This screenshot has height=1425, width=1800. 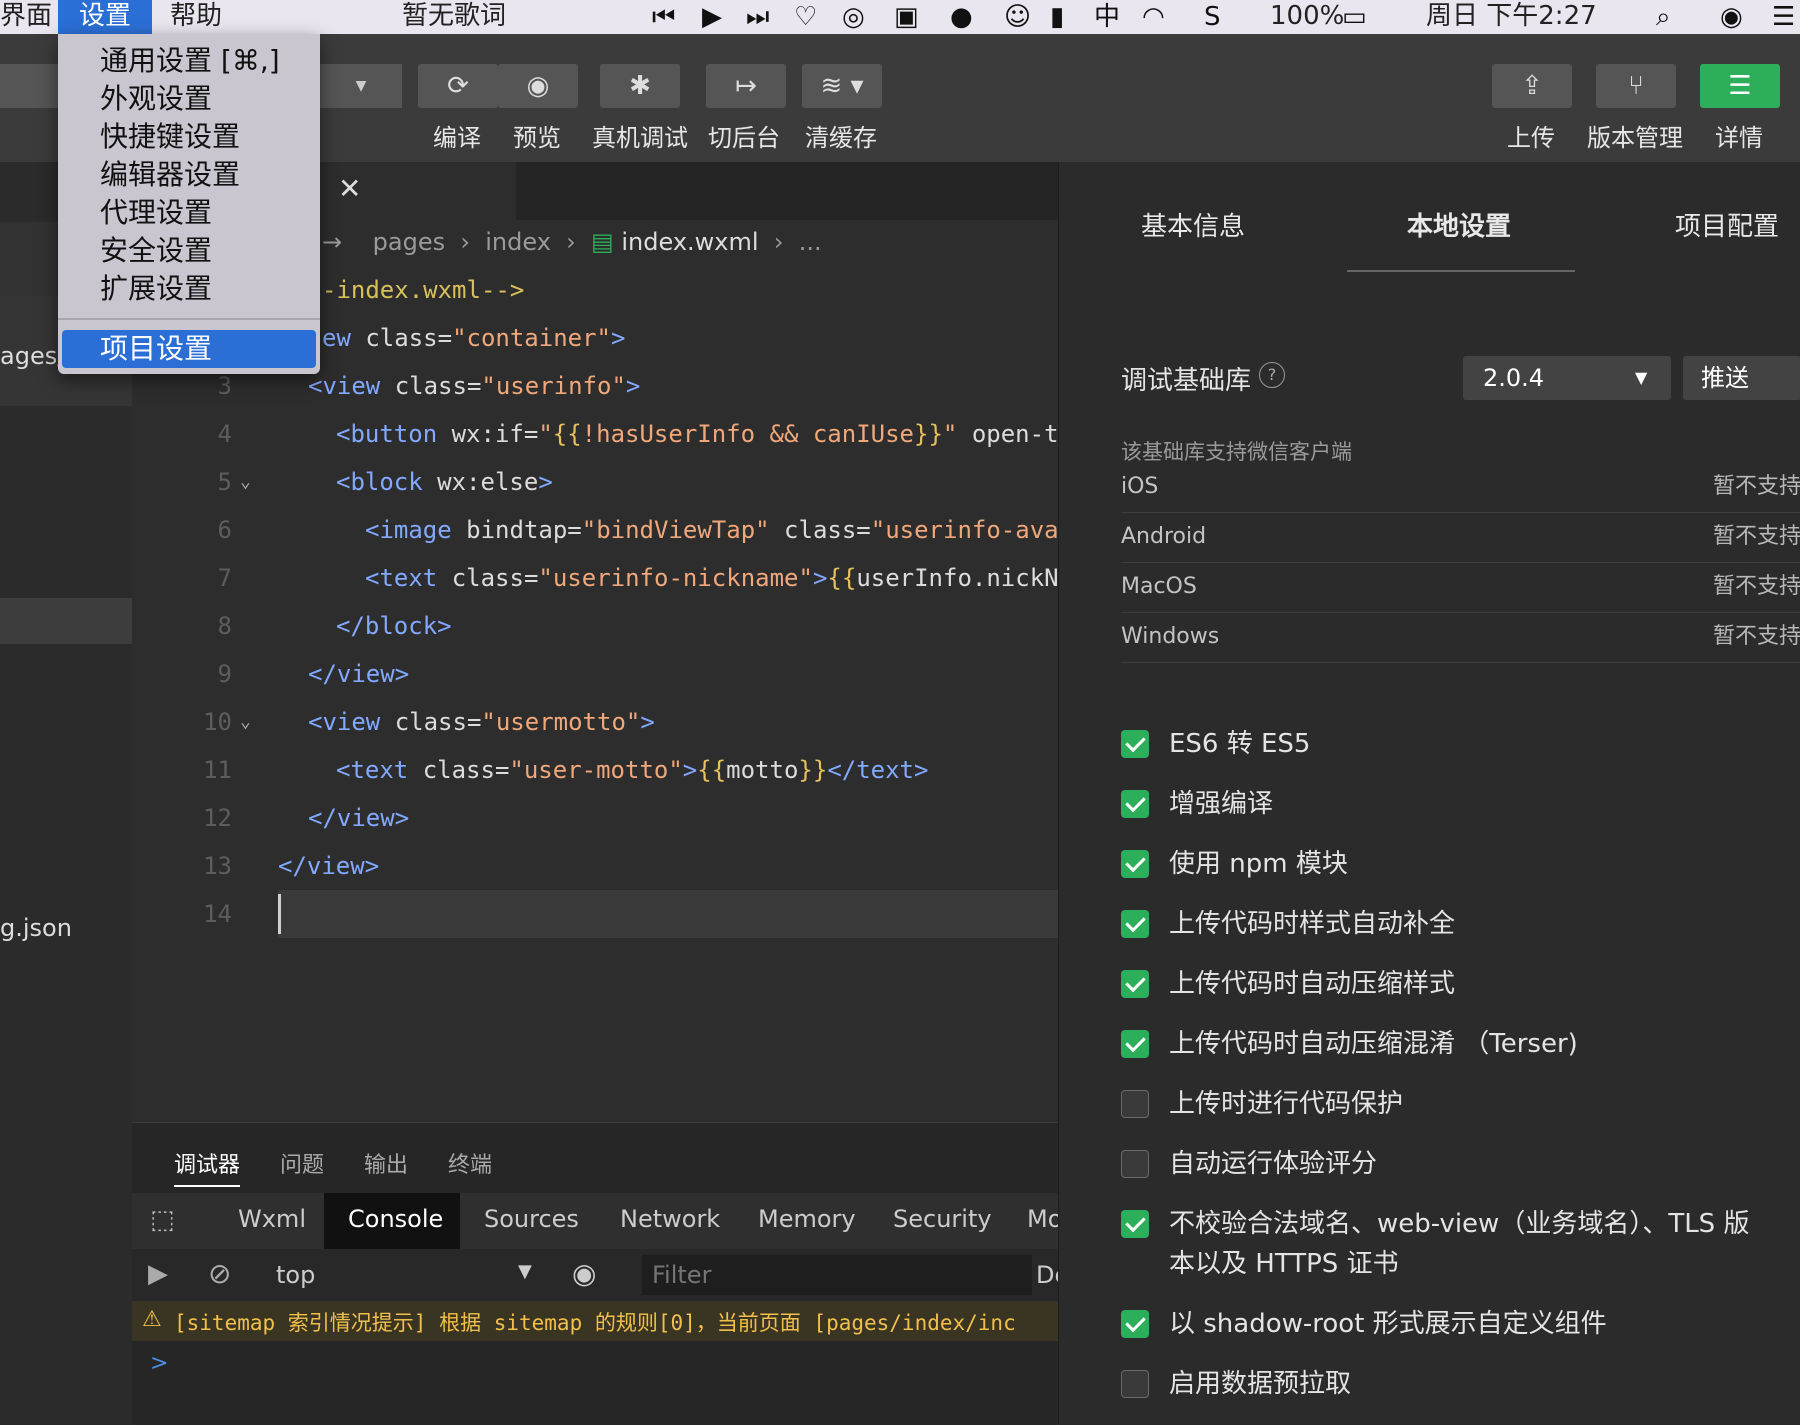 What do you see at coordinates (162, 1220) in the screenshot?
I see `inspect-element-icon: ⬚` at bounding box center [162, 1220].